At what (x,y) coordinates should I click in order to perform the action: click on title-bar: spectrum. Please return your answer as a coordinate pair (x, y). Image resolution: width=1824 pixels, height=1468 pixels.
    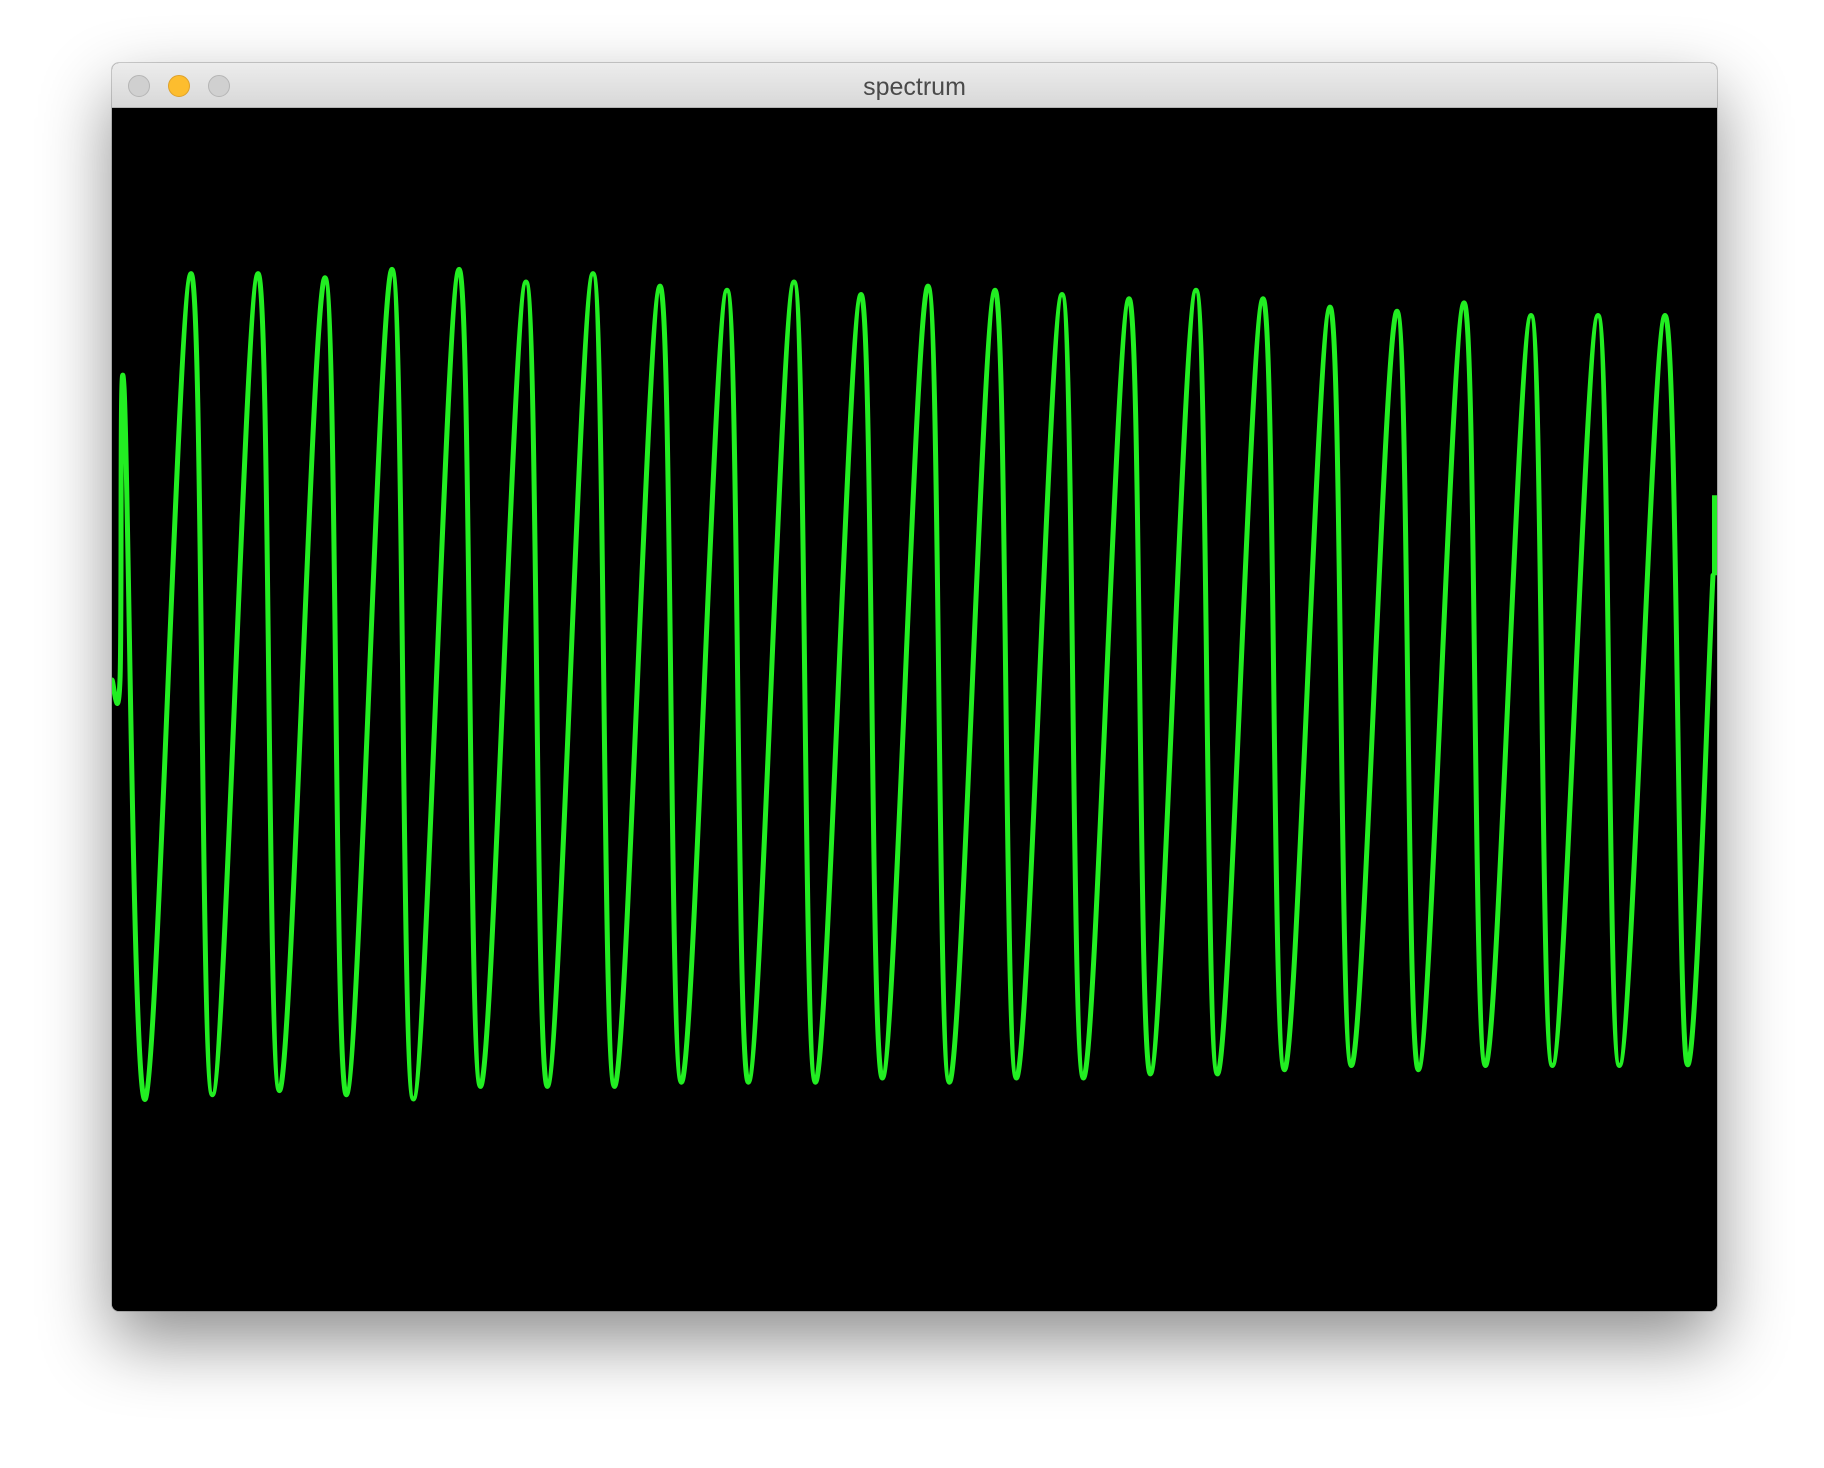
    Looking at the image, I should click on (914, 85).